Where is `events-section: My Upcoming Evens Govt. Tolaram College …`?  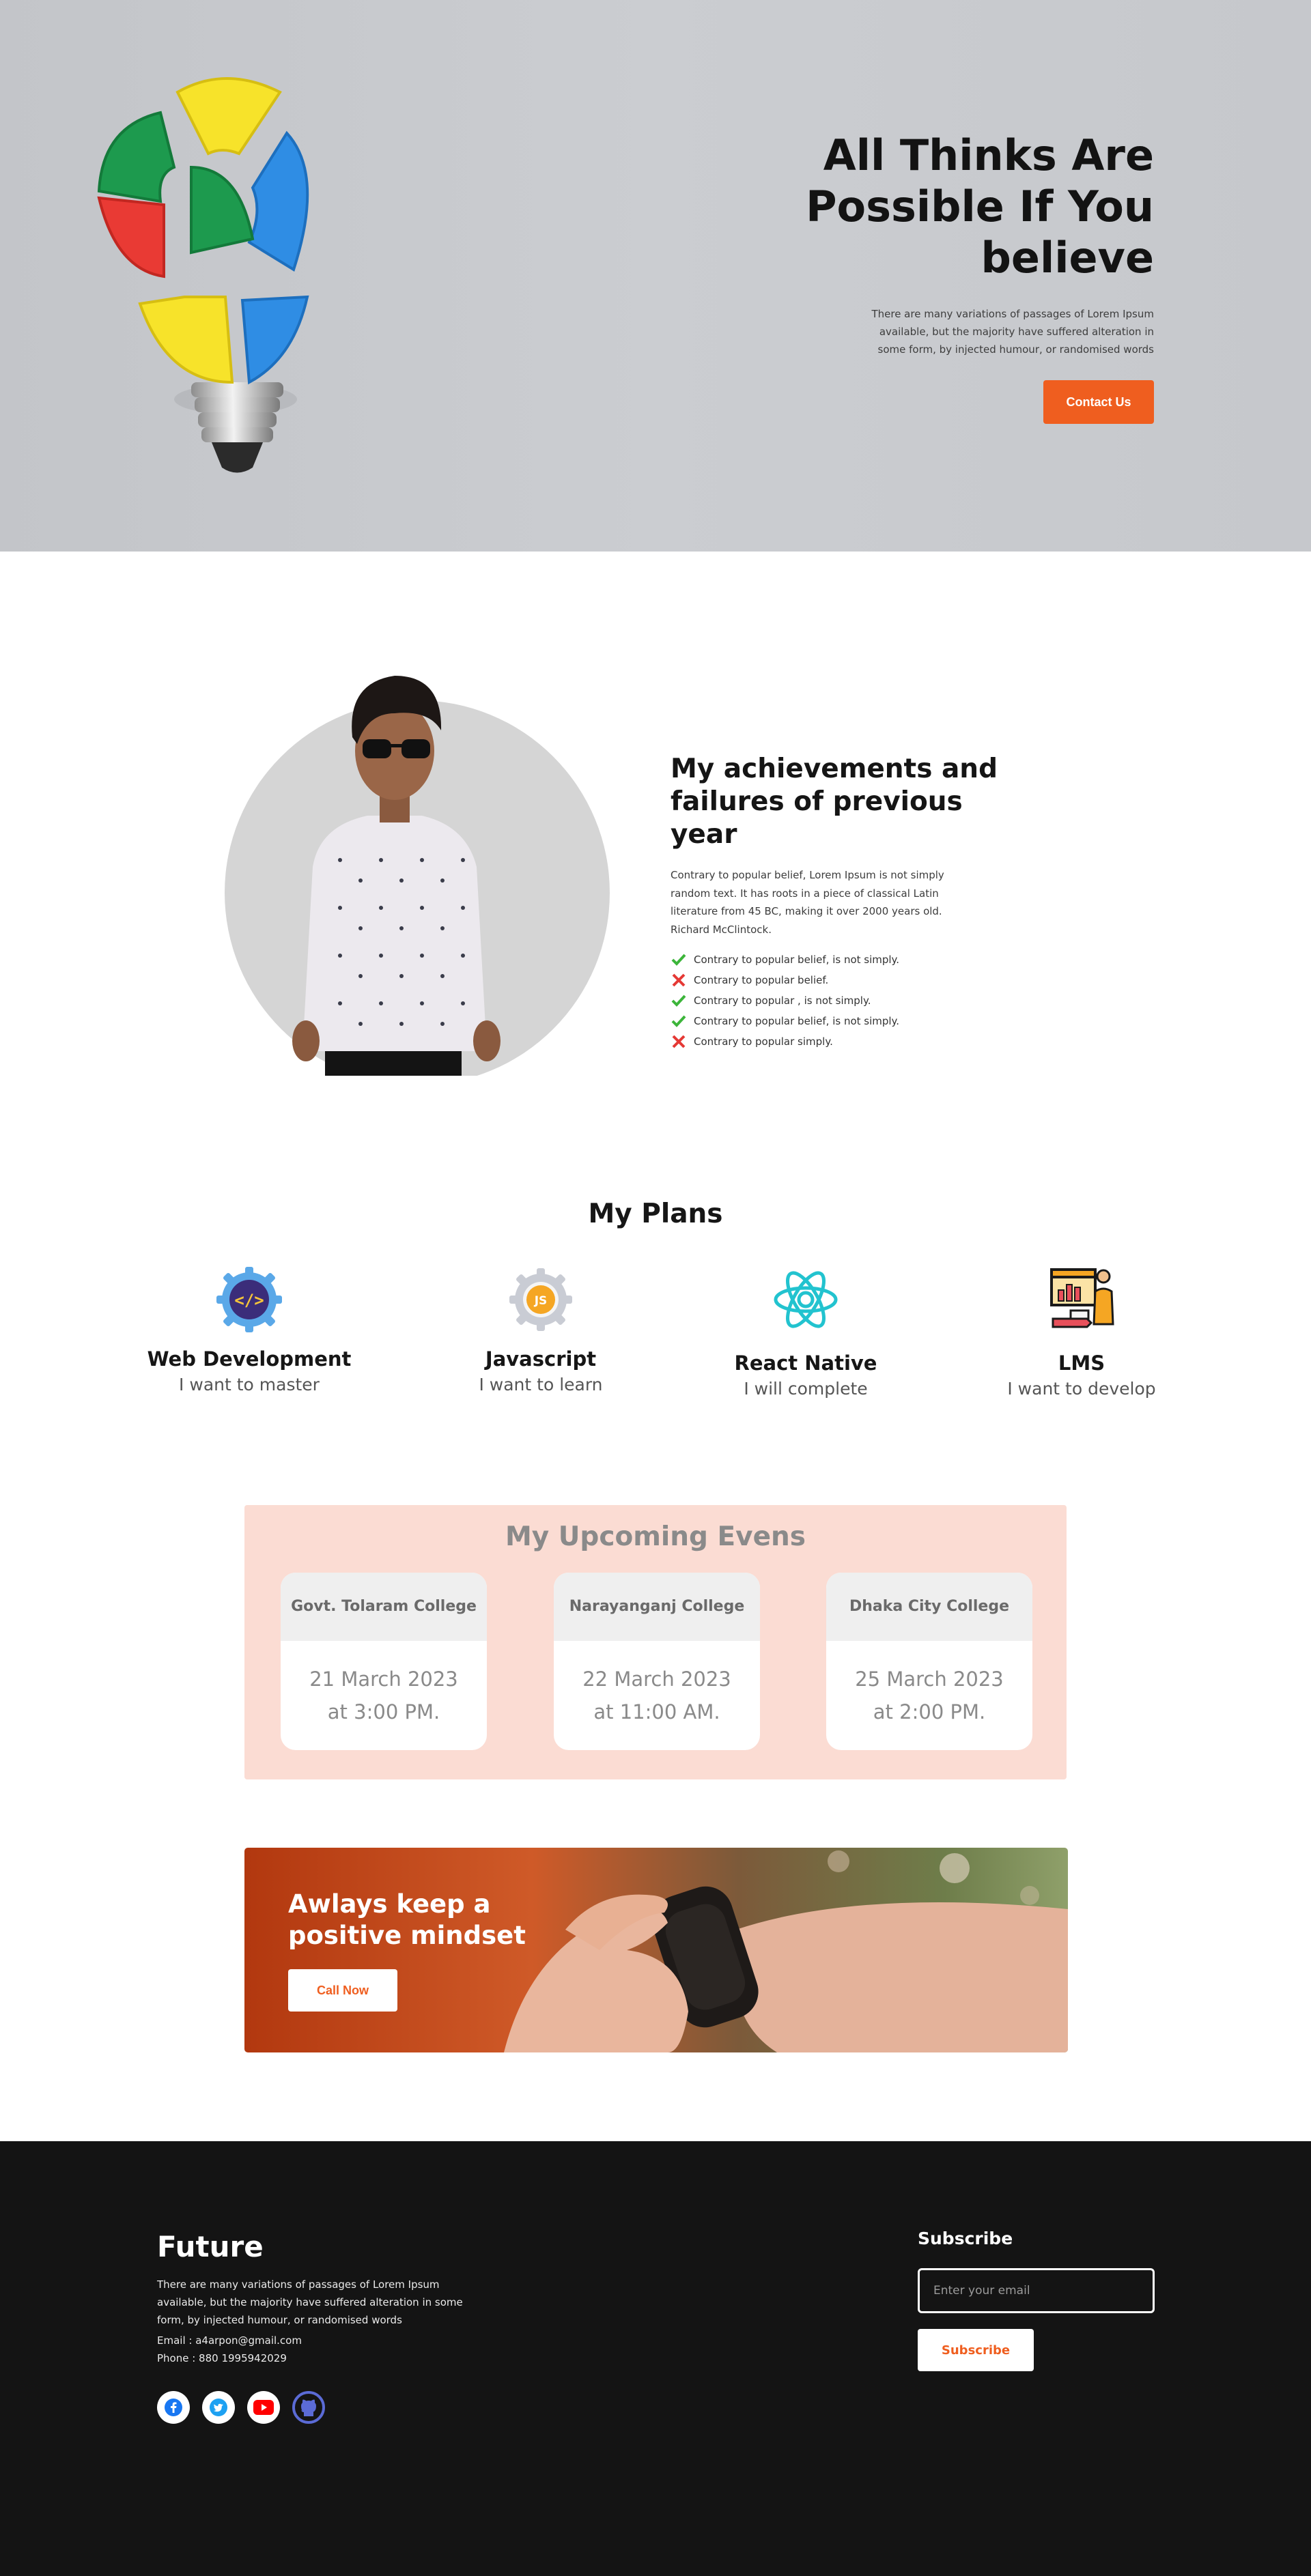
events-section: My Upcoming Evens Govt. Tolaram College … is located at coordinates (655, 1642).